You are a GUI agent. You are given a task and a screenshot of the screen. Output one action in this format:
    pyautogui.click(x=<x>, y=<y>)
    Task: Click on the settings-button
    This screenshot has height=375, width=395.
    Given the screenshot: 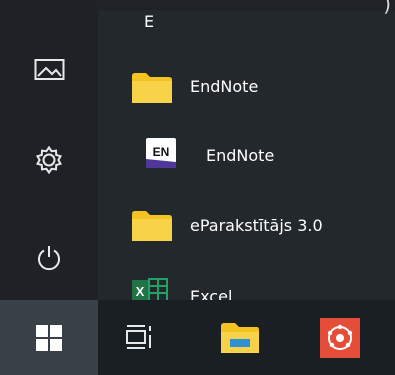 What is the action you would take?
    pyautogui.click(x=49, y=160)
    